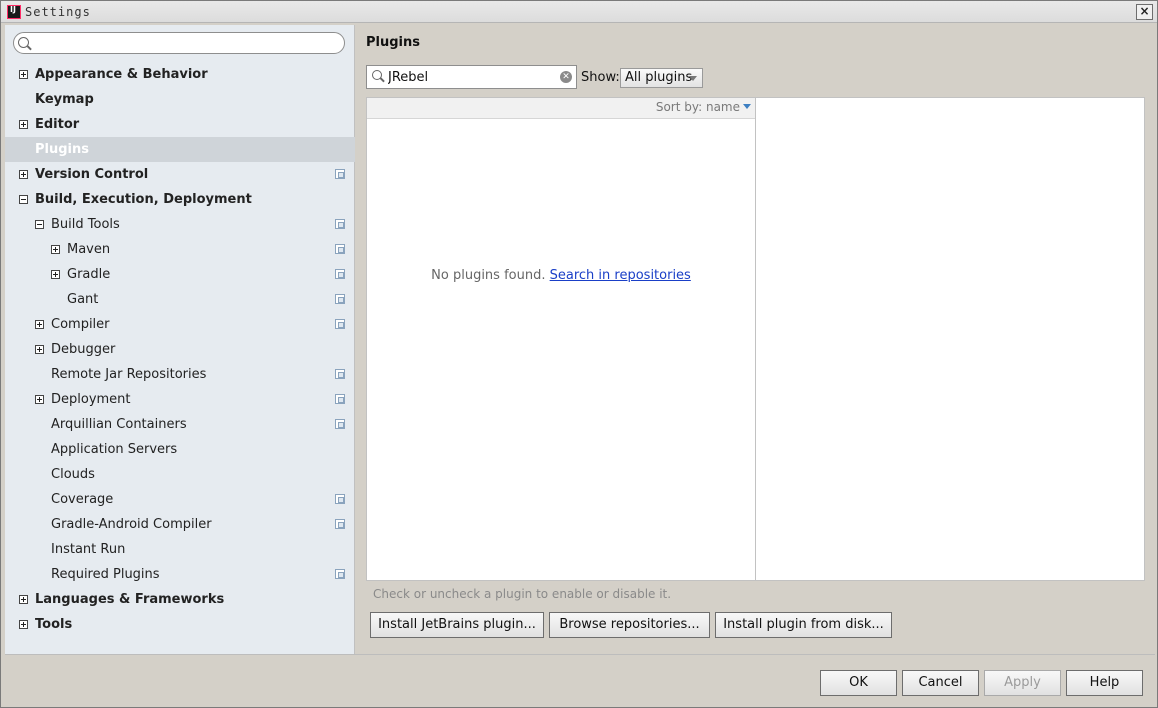  Describe the element at coordinates (580, 654) in the screenshot. I see `footer-divider` at that location.